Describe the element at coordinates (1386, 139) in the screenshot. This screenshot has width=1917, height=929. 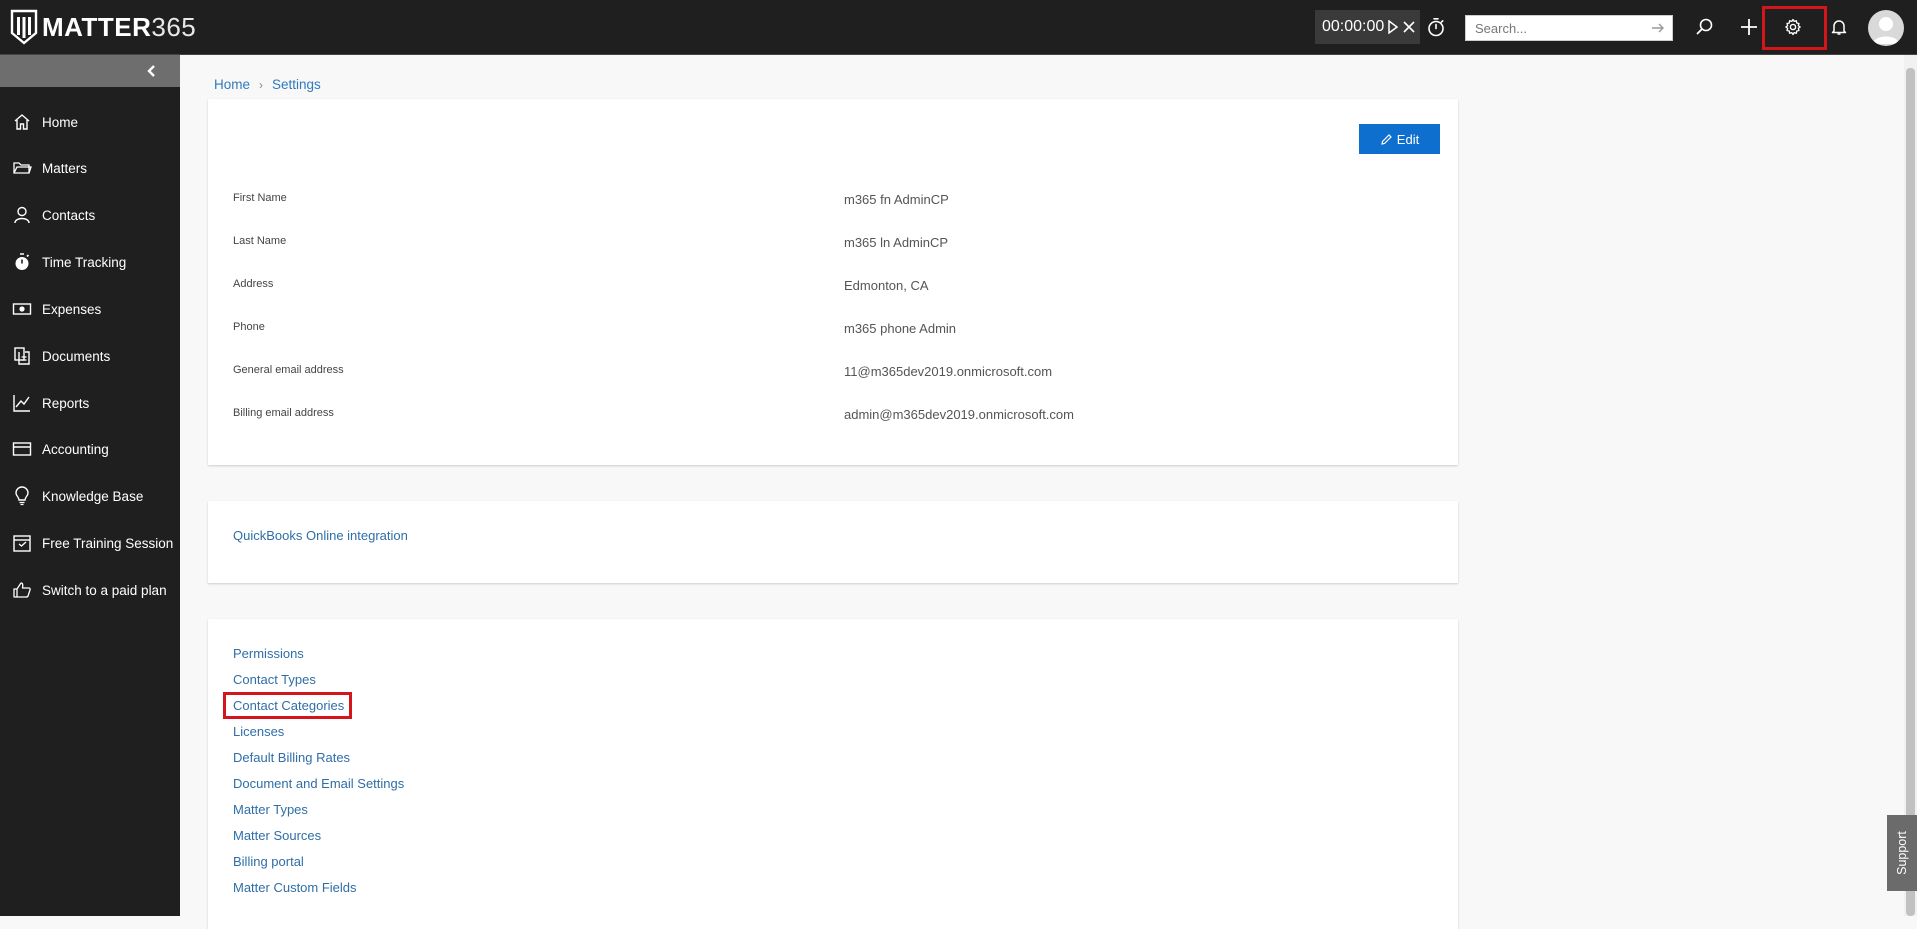
I see `pencil-icon` at that location.